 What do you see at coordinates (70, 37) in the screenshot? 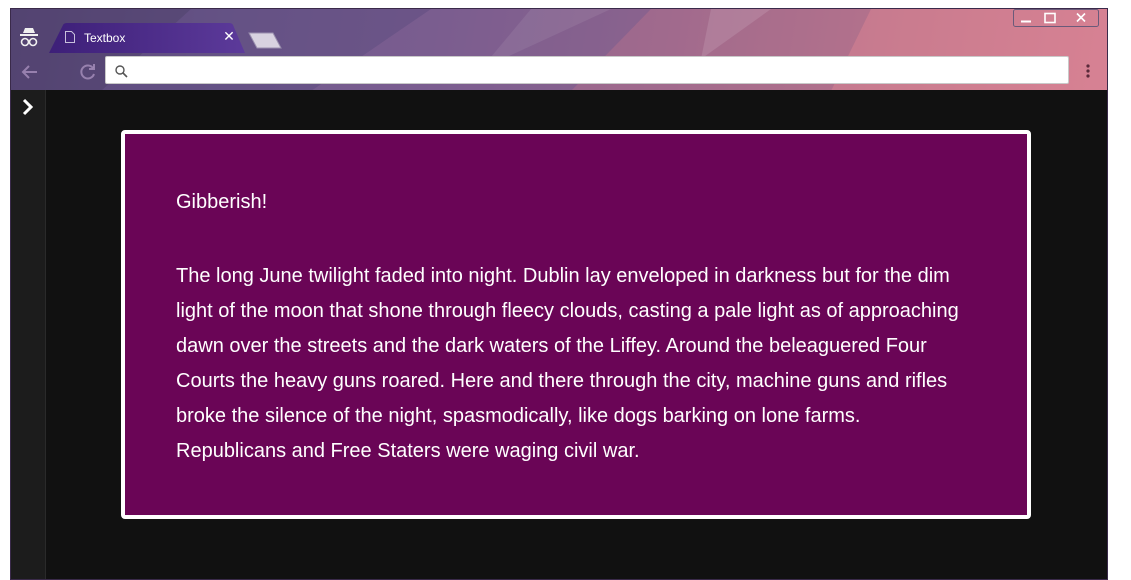
I see `page-icon` at bounding box center [70, 37].